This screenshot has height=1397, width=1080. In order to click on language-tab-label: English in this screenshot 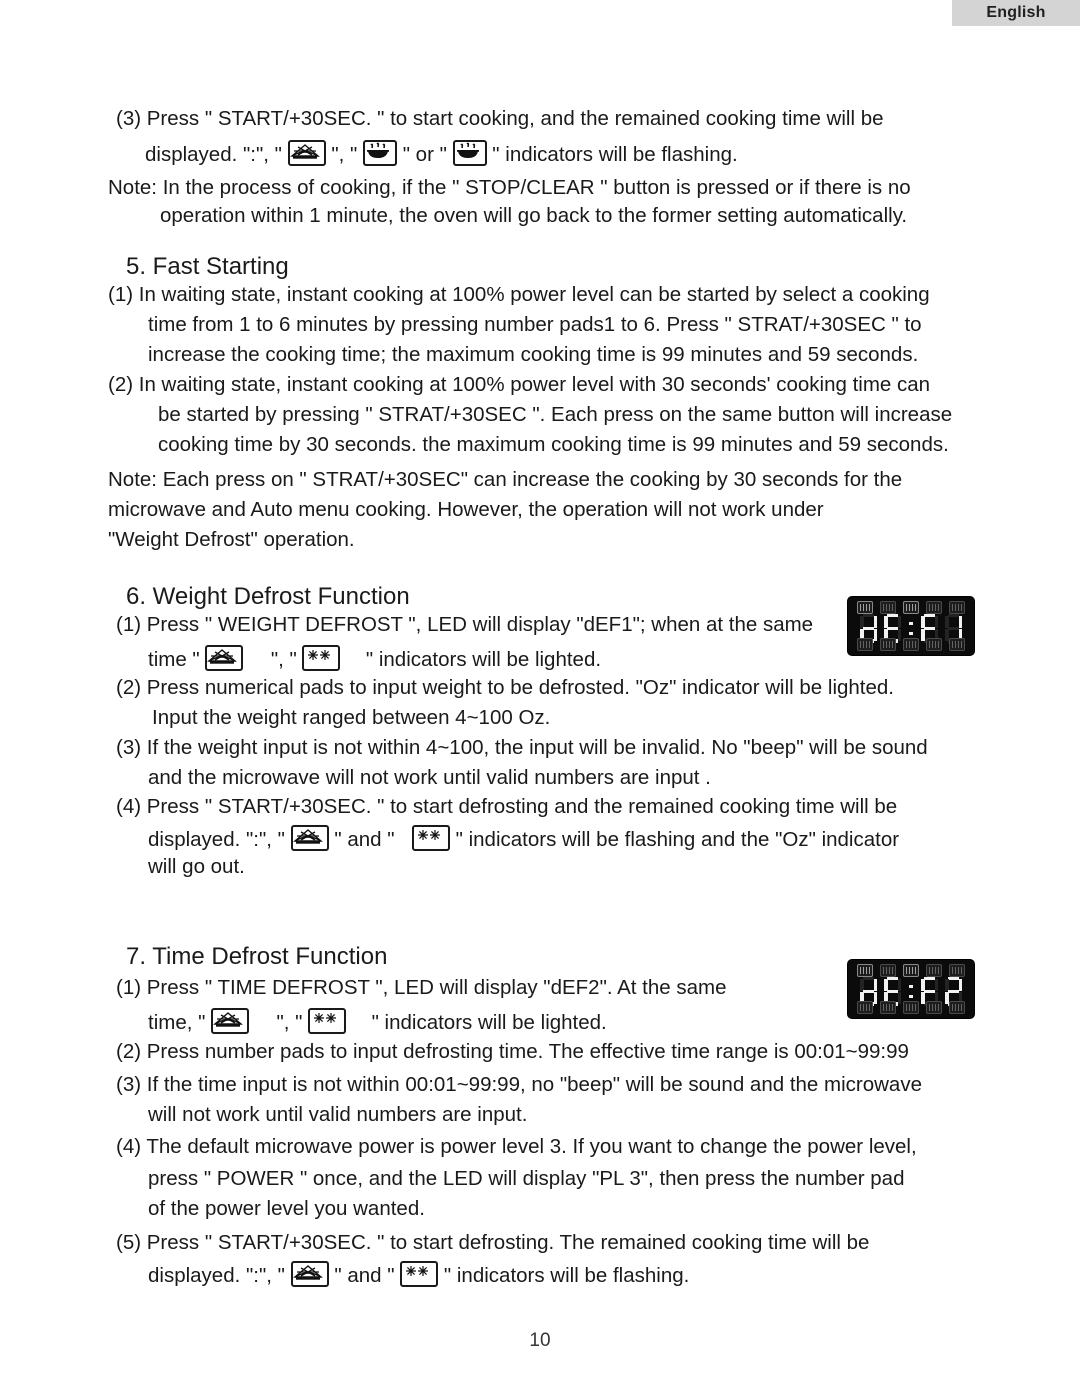, I will do `click(1016, 12)`.